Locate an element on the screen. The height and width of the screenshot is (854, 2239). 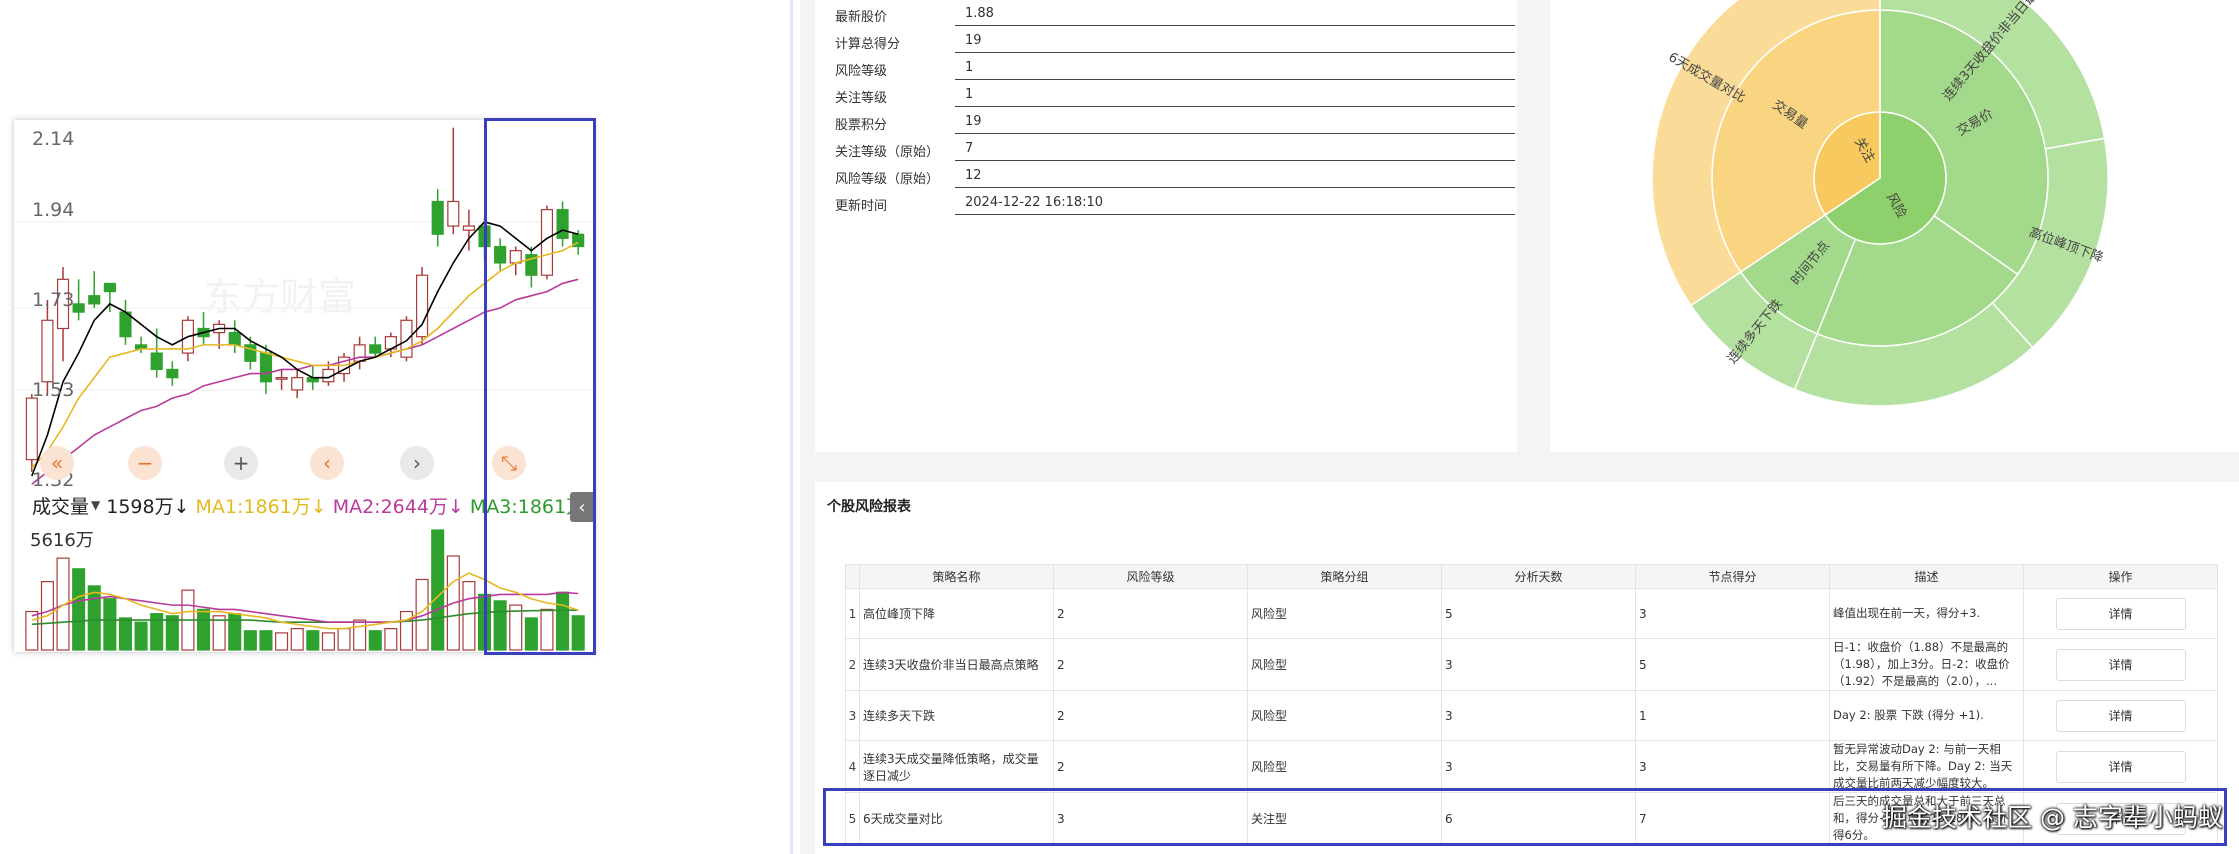
table-header-cell: 策略名称 is located at coordinates (956, 576).